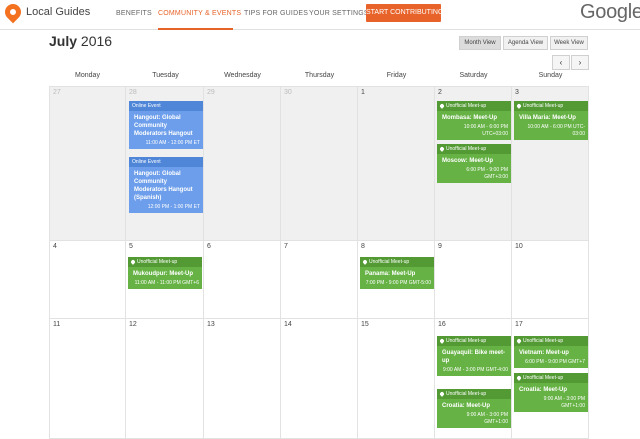  What do you see at coordinates (87, 163) in the screenshot?
I see `day-cell-jun-27: 27` at bounding box center [87, 163].